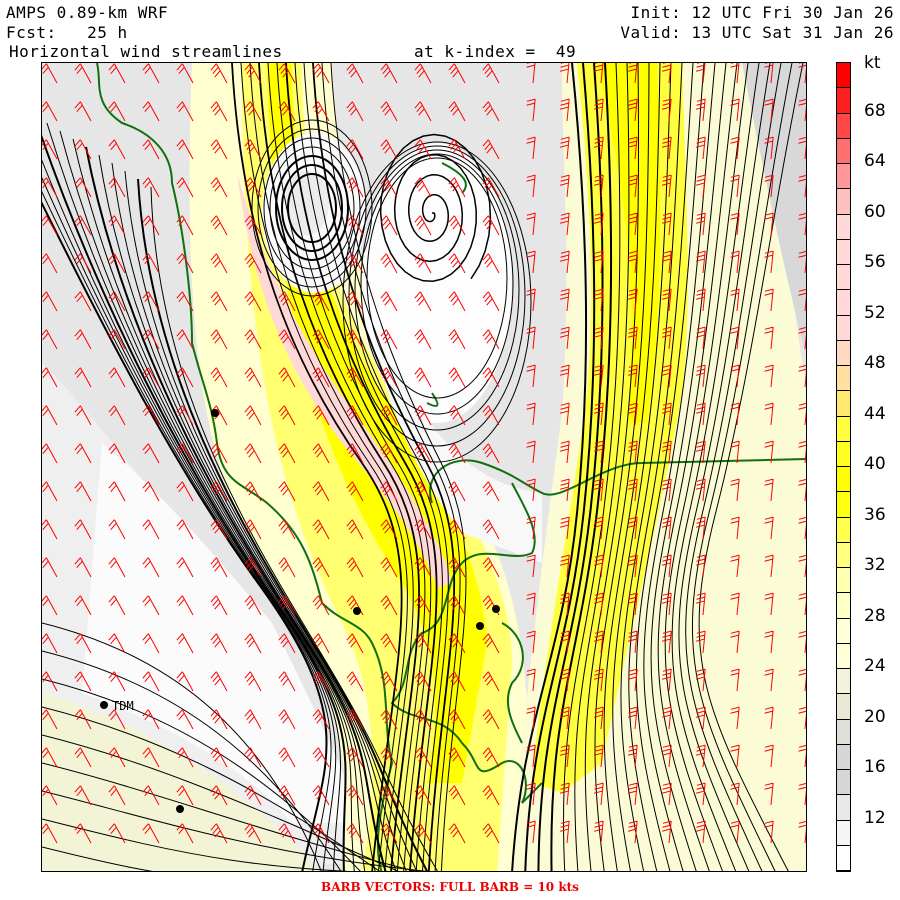 This screenshot has height=900, width=900. Describe the element at coordinates (146, 51) in the screenshot. I see `field-title: Horizontal wind streamlines` at that location.